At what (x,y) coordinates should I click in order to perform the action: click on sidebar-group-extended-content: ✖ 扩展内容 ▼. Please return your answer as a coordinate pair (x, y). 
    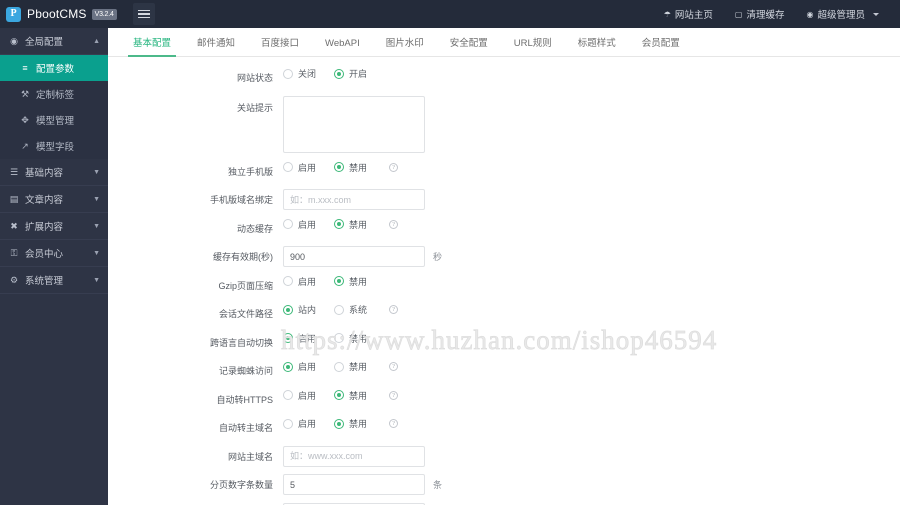
    Looking at the image, I should click on (54, 226).